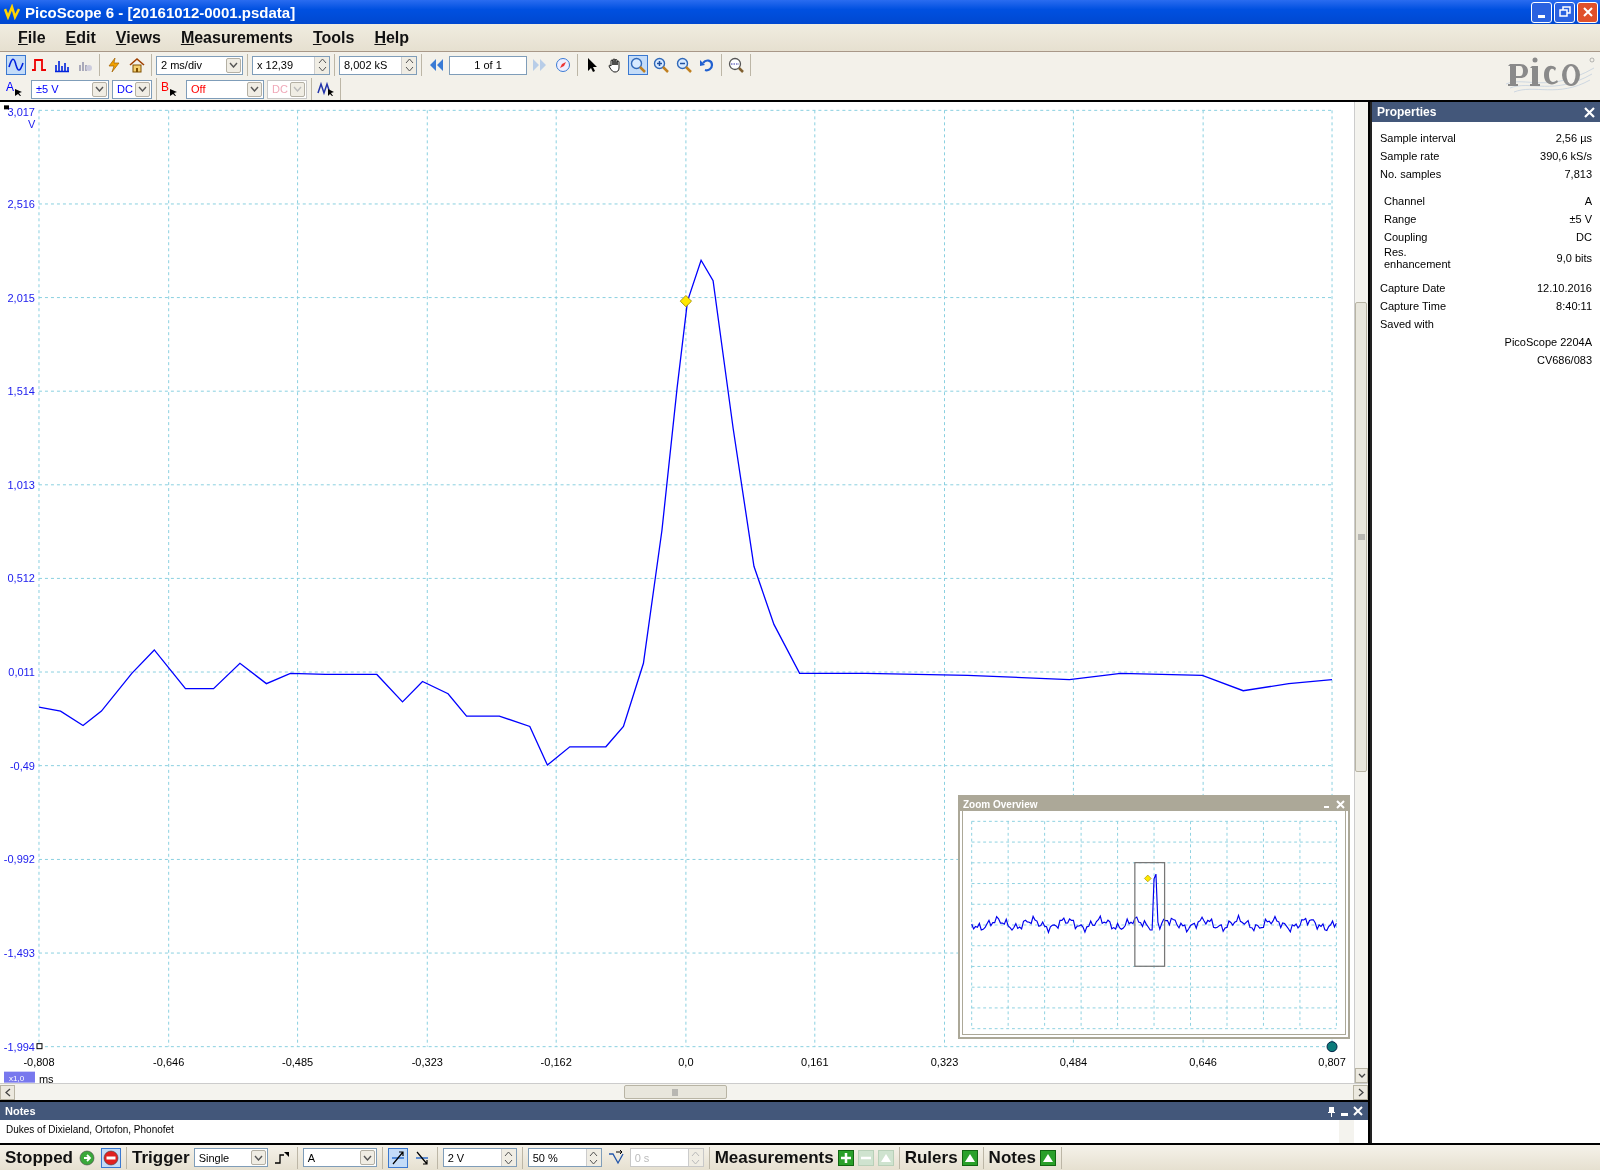 The height and width of the screenshot is (1170, 1600). I want to click on play-icon, so click(87, 1157).